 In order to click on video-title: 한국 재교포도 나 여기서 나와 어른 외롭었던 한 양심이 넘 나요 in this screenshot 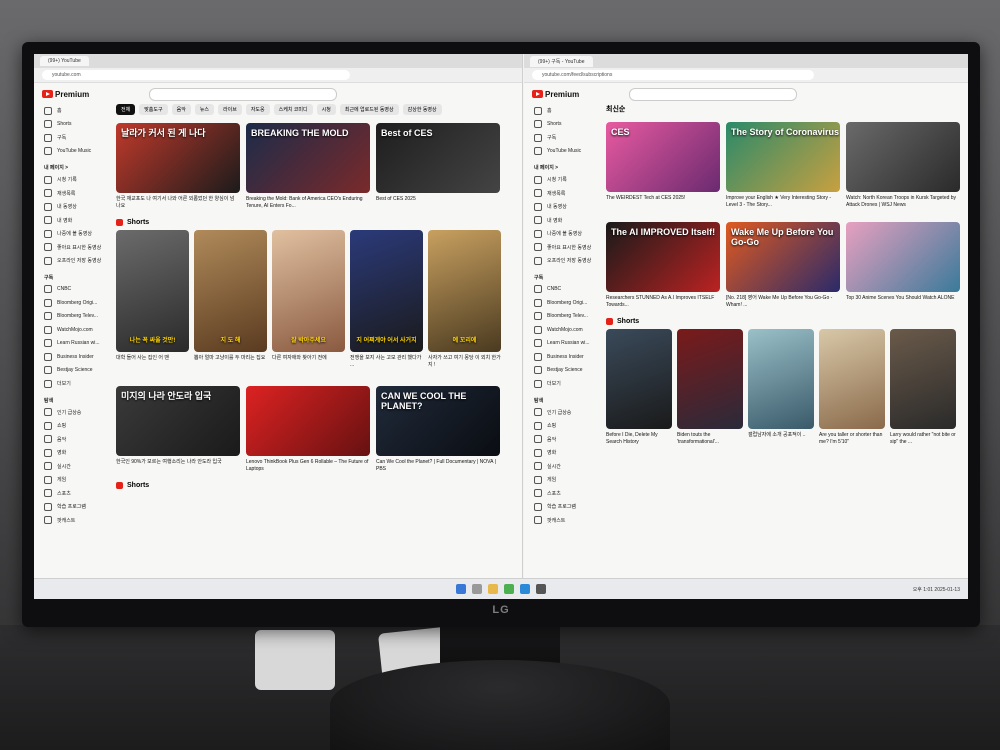, I will do `click(178, 202)`.